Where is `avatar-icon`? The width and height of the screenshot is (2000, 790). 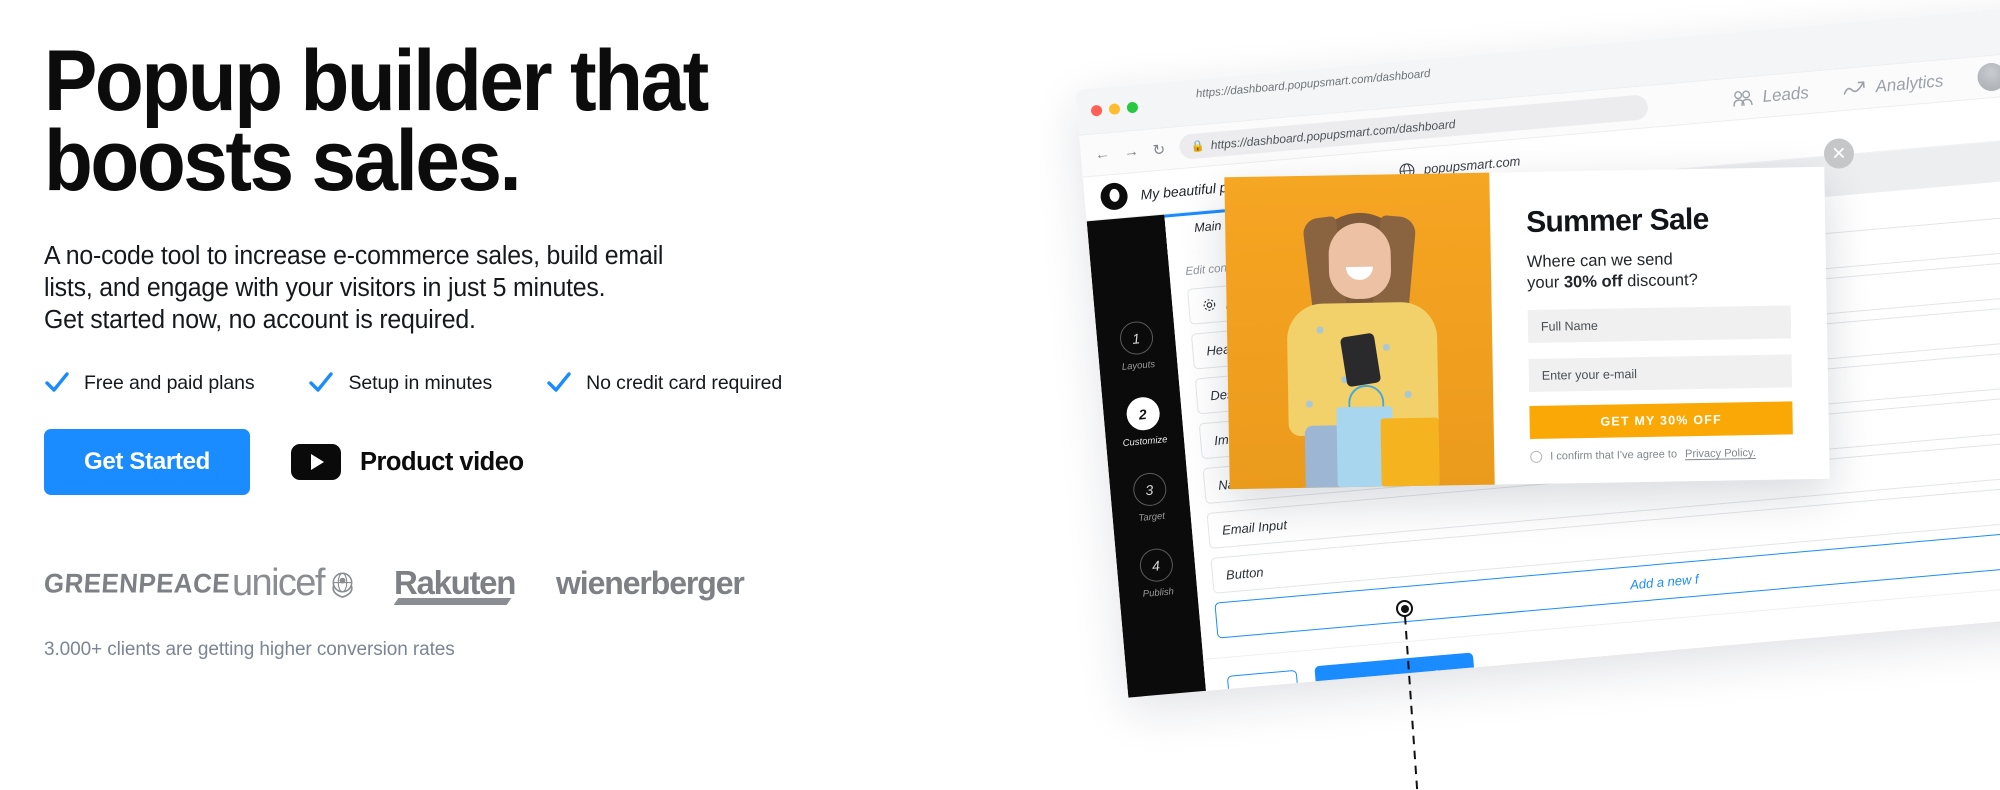
avatar-icon is located at coordinates (1987, 77).